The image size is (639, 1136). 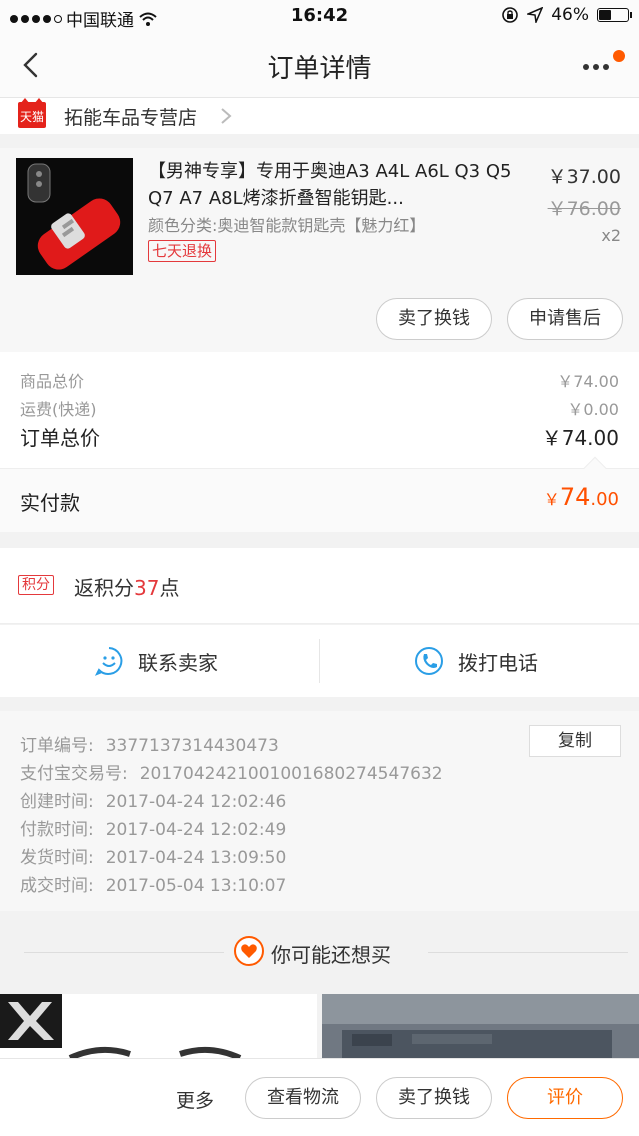 What do you see at coordinates (153, 802) in the screenshot?
I see `created-time-row: 创建时间: 2017-04-24 12:02:46` at bounding box center [153, 802].